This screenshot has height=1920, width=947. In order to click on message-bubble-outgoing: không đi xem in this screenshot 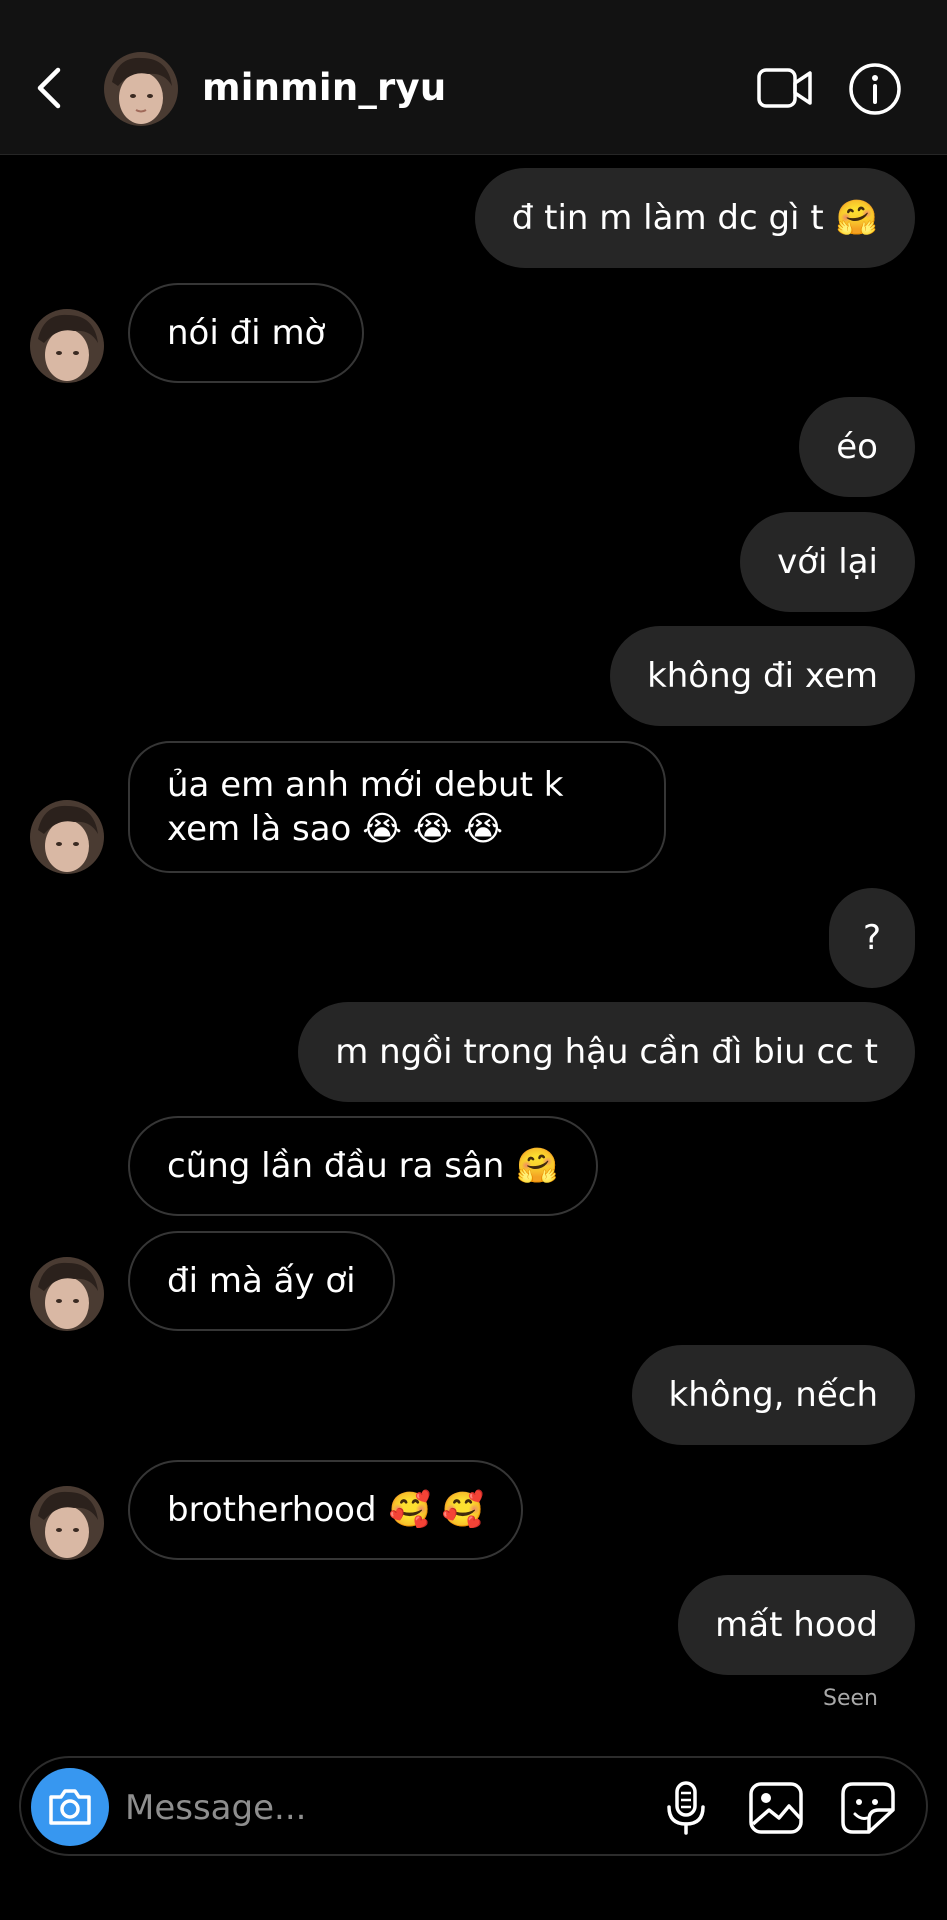, I will do `click(762, 676)`.